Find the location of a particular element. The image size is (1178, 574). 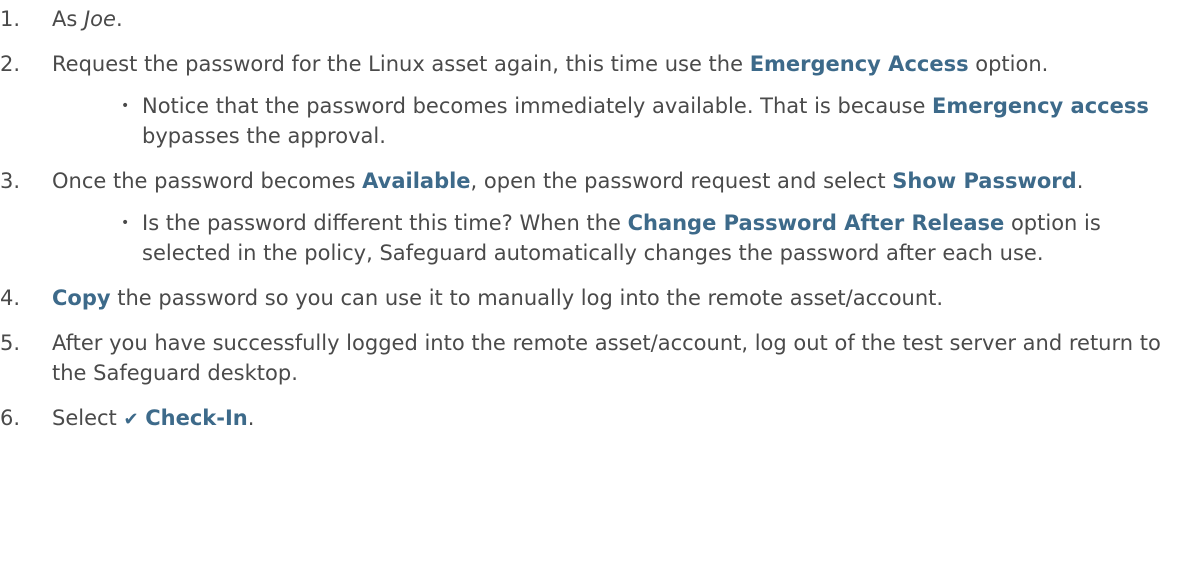

step-number: 3. is located at coordinates (10, 181).